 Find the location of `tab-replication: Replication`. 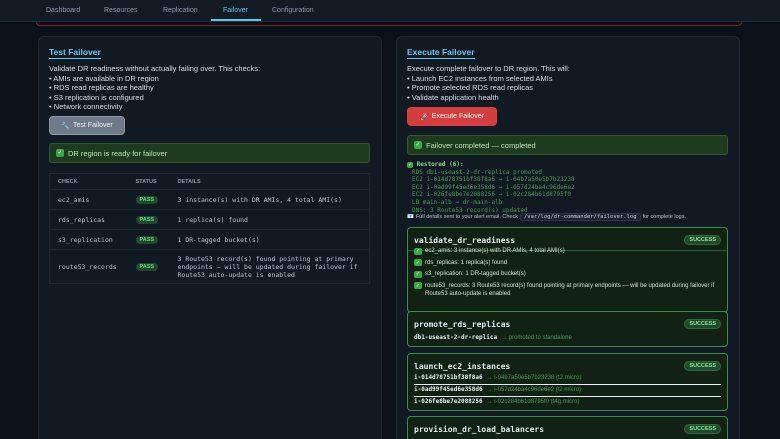

tab-replication: Replication is located at coordinates (180, 10).